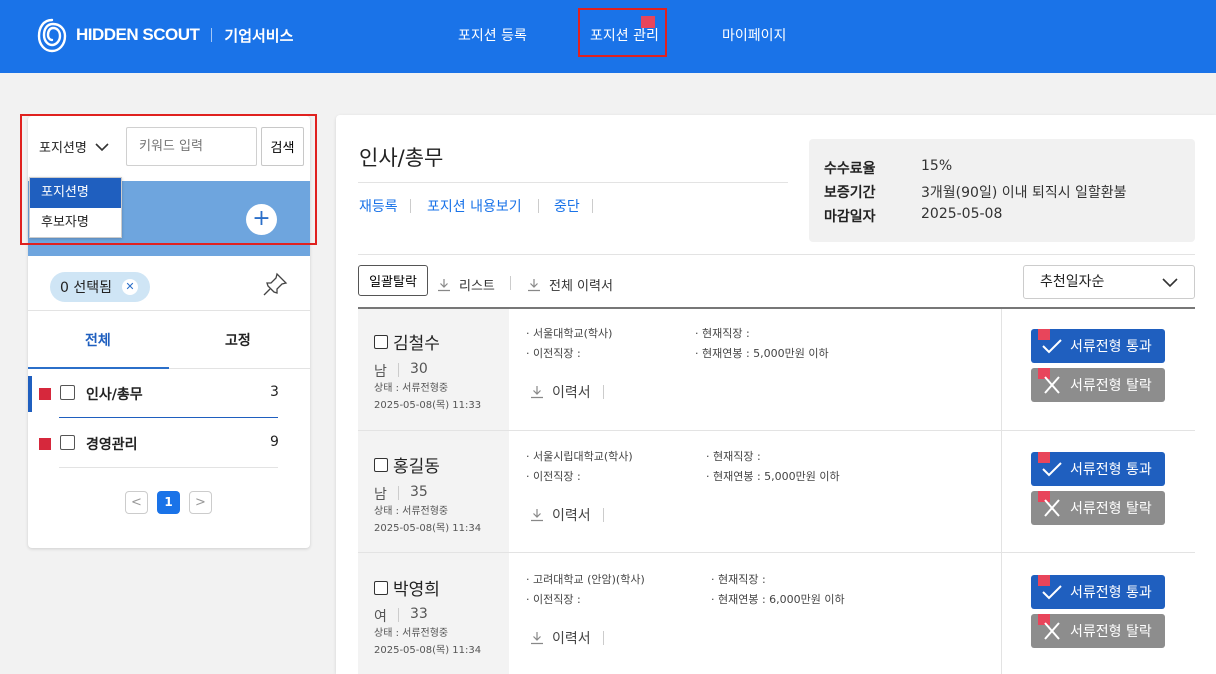  Describe the element at coordinates (169, 310) in the screenshot. I see `divider` at that location.